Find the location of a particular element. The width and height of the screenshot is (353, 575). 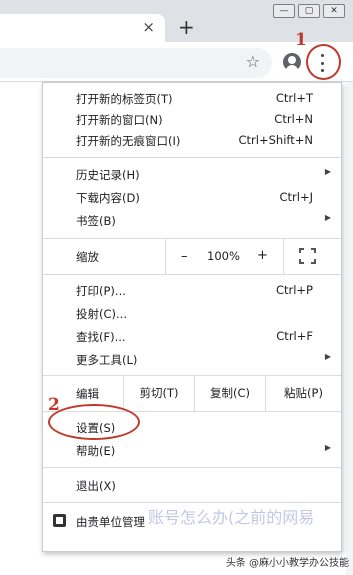

menu-item-label: 打开新的无痕窗口(I) is located at coordinates (128, 141).